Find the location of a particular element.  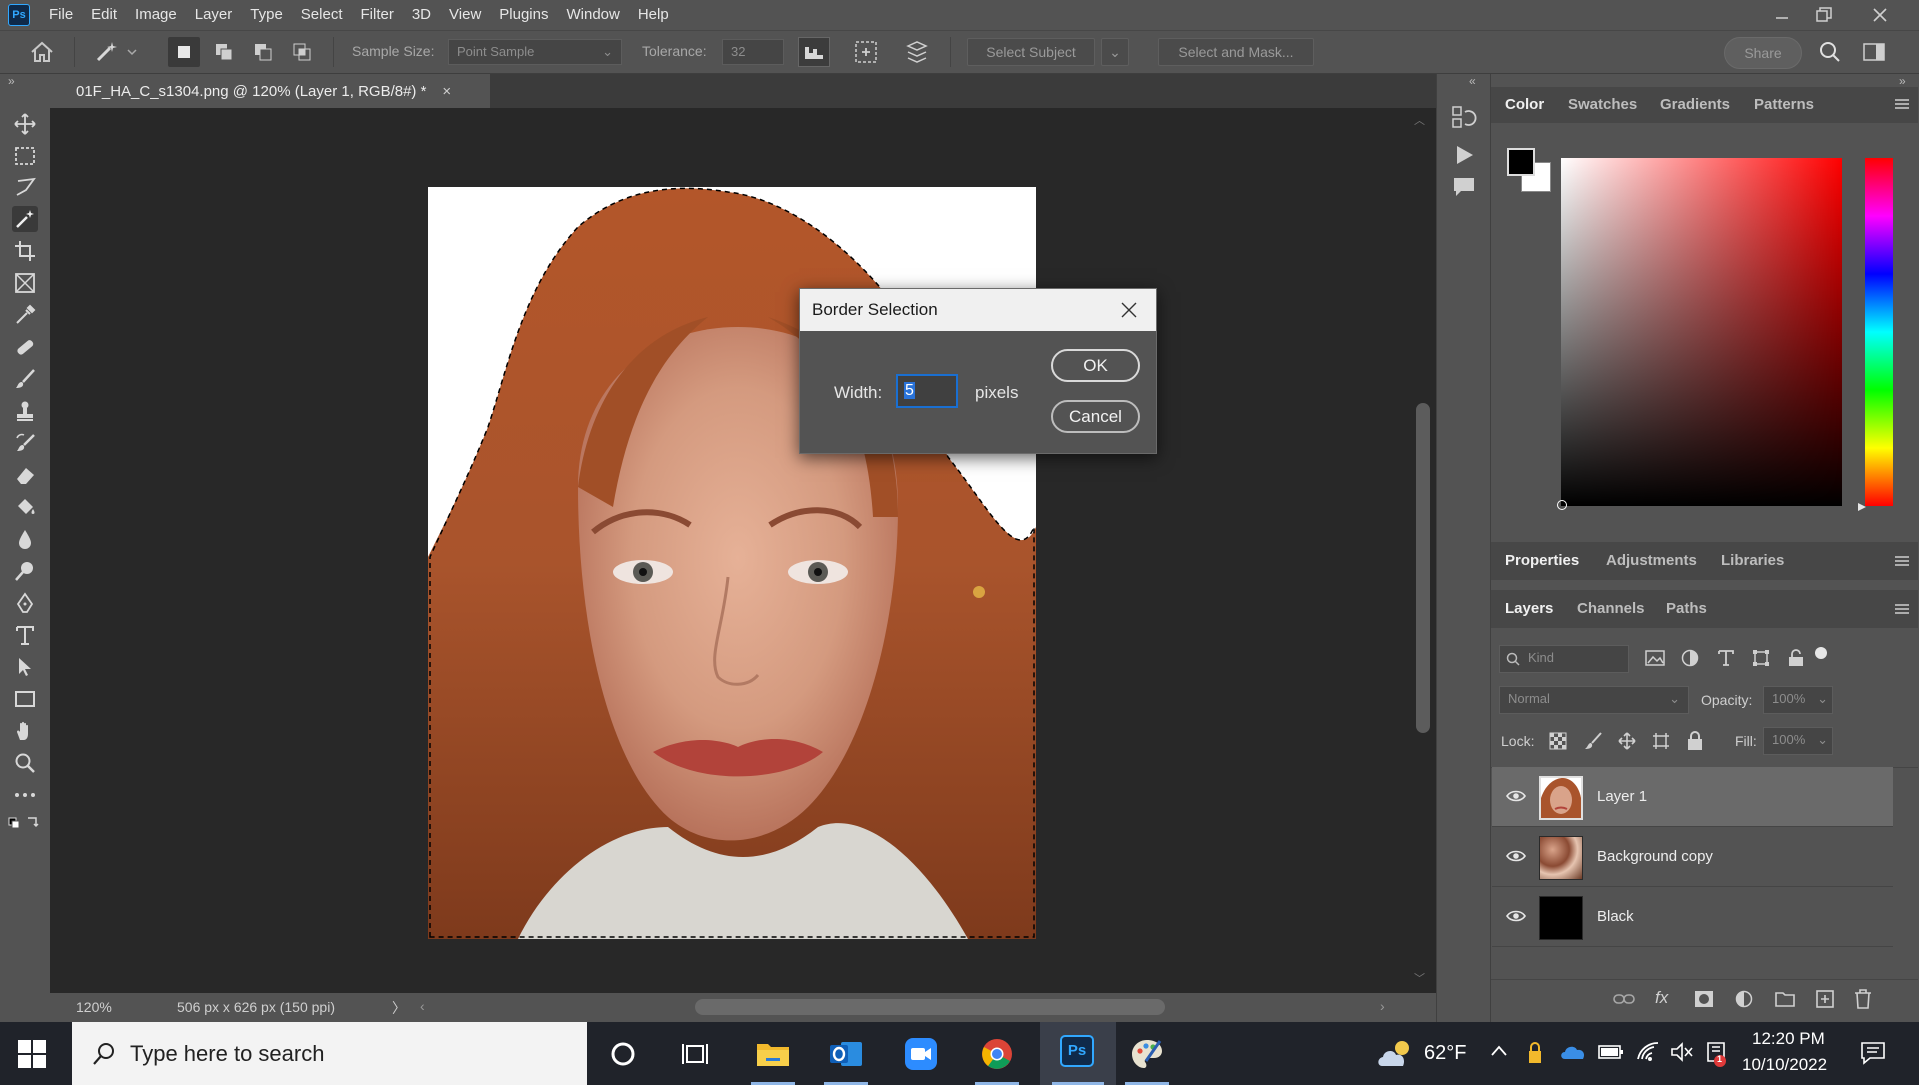

collapse-toolbar-icon: » is located at coordinates (11, 81).